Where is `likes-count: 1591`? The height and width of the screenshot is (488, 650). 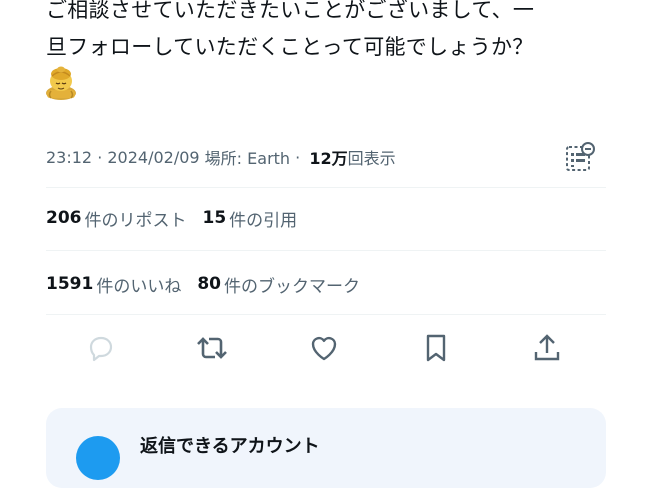
likes-count: 1591 is located at coordinates (70, 284).